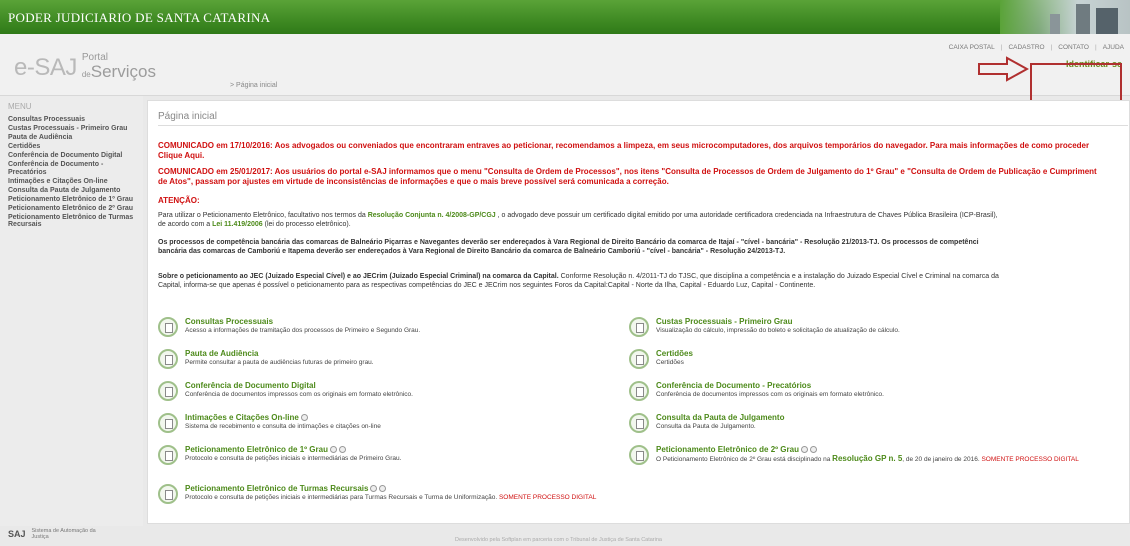  Describe the element at coordinates (75, 191) in the screenshot. I see `sidebar-item-pauta-julgamento: Consulta da Pauta de Julgamento` at that location.